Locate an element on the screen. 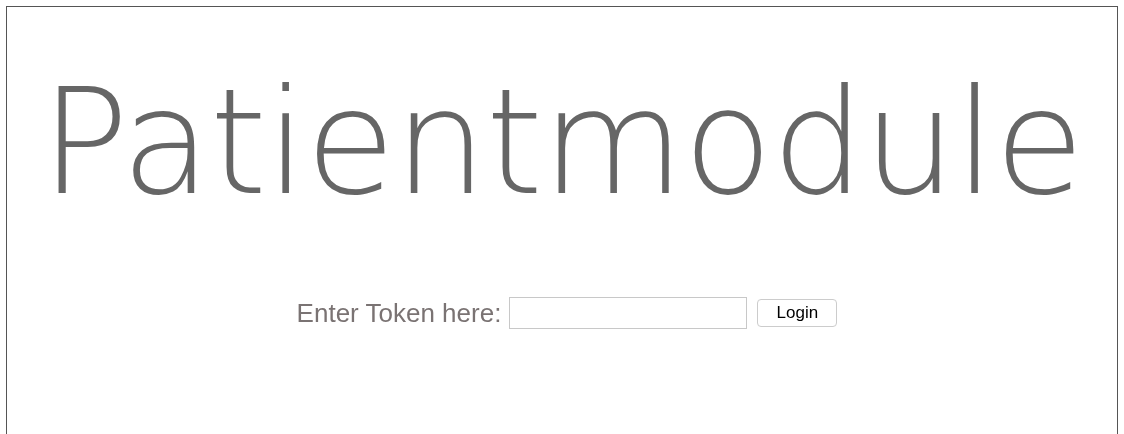 The width and height of the screenshot is (1124, 434). token-field is located at coordinates (628, 313).